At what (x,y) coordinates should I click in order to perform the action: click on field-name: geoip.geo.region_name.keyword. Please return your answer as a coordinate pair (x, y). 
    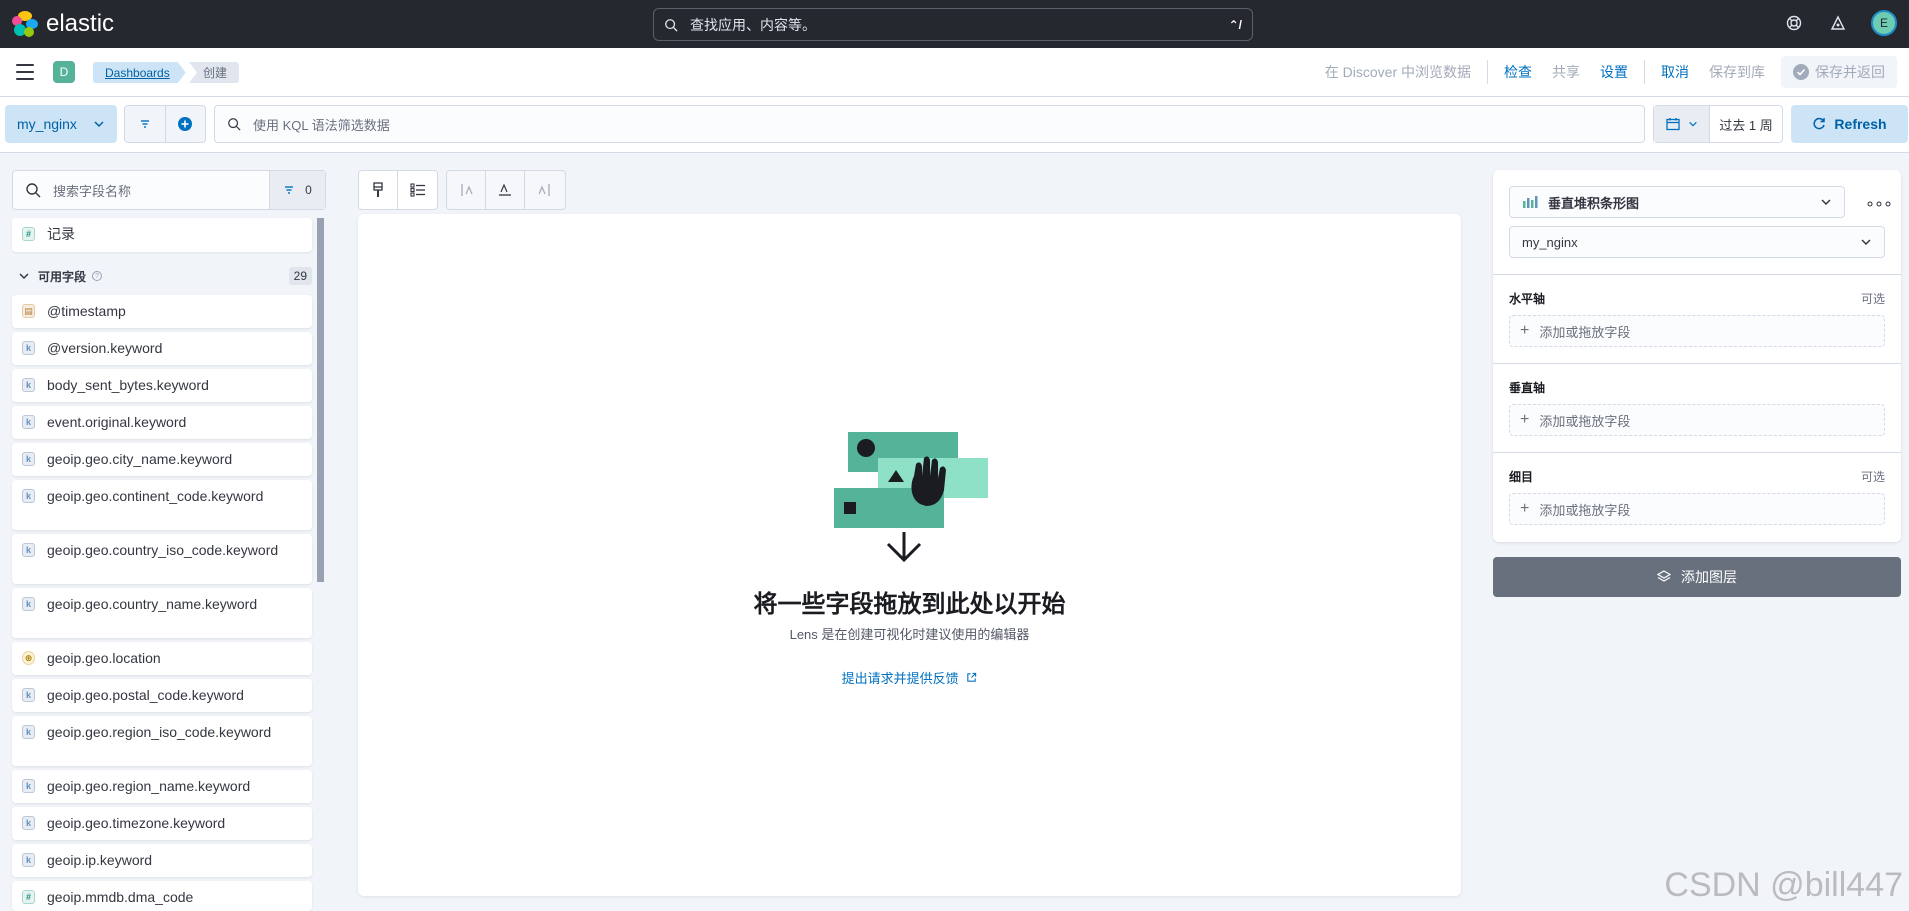
    Looking at the image, I should click on (149, 786).